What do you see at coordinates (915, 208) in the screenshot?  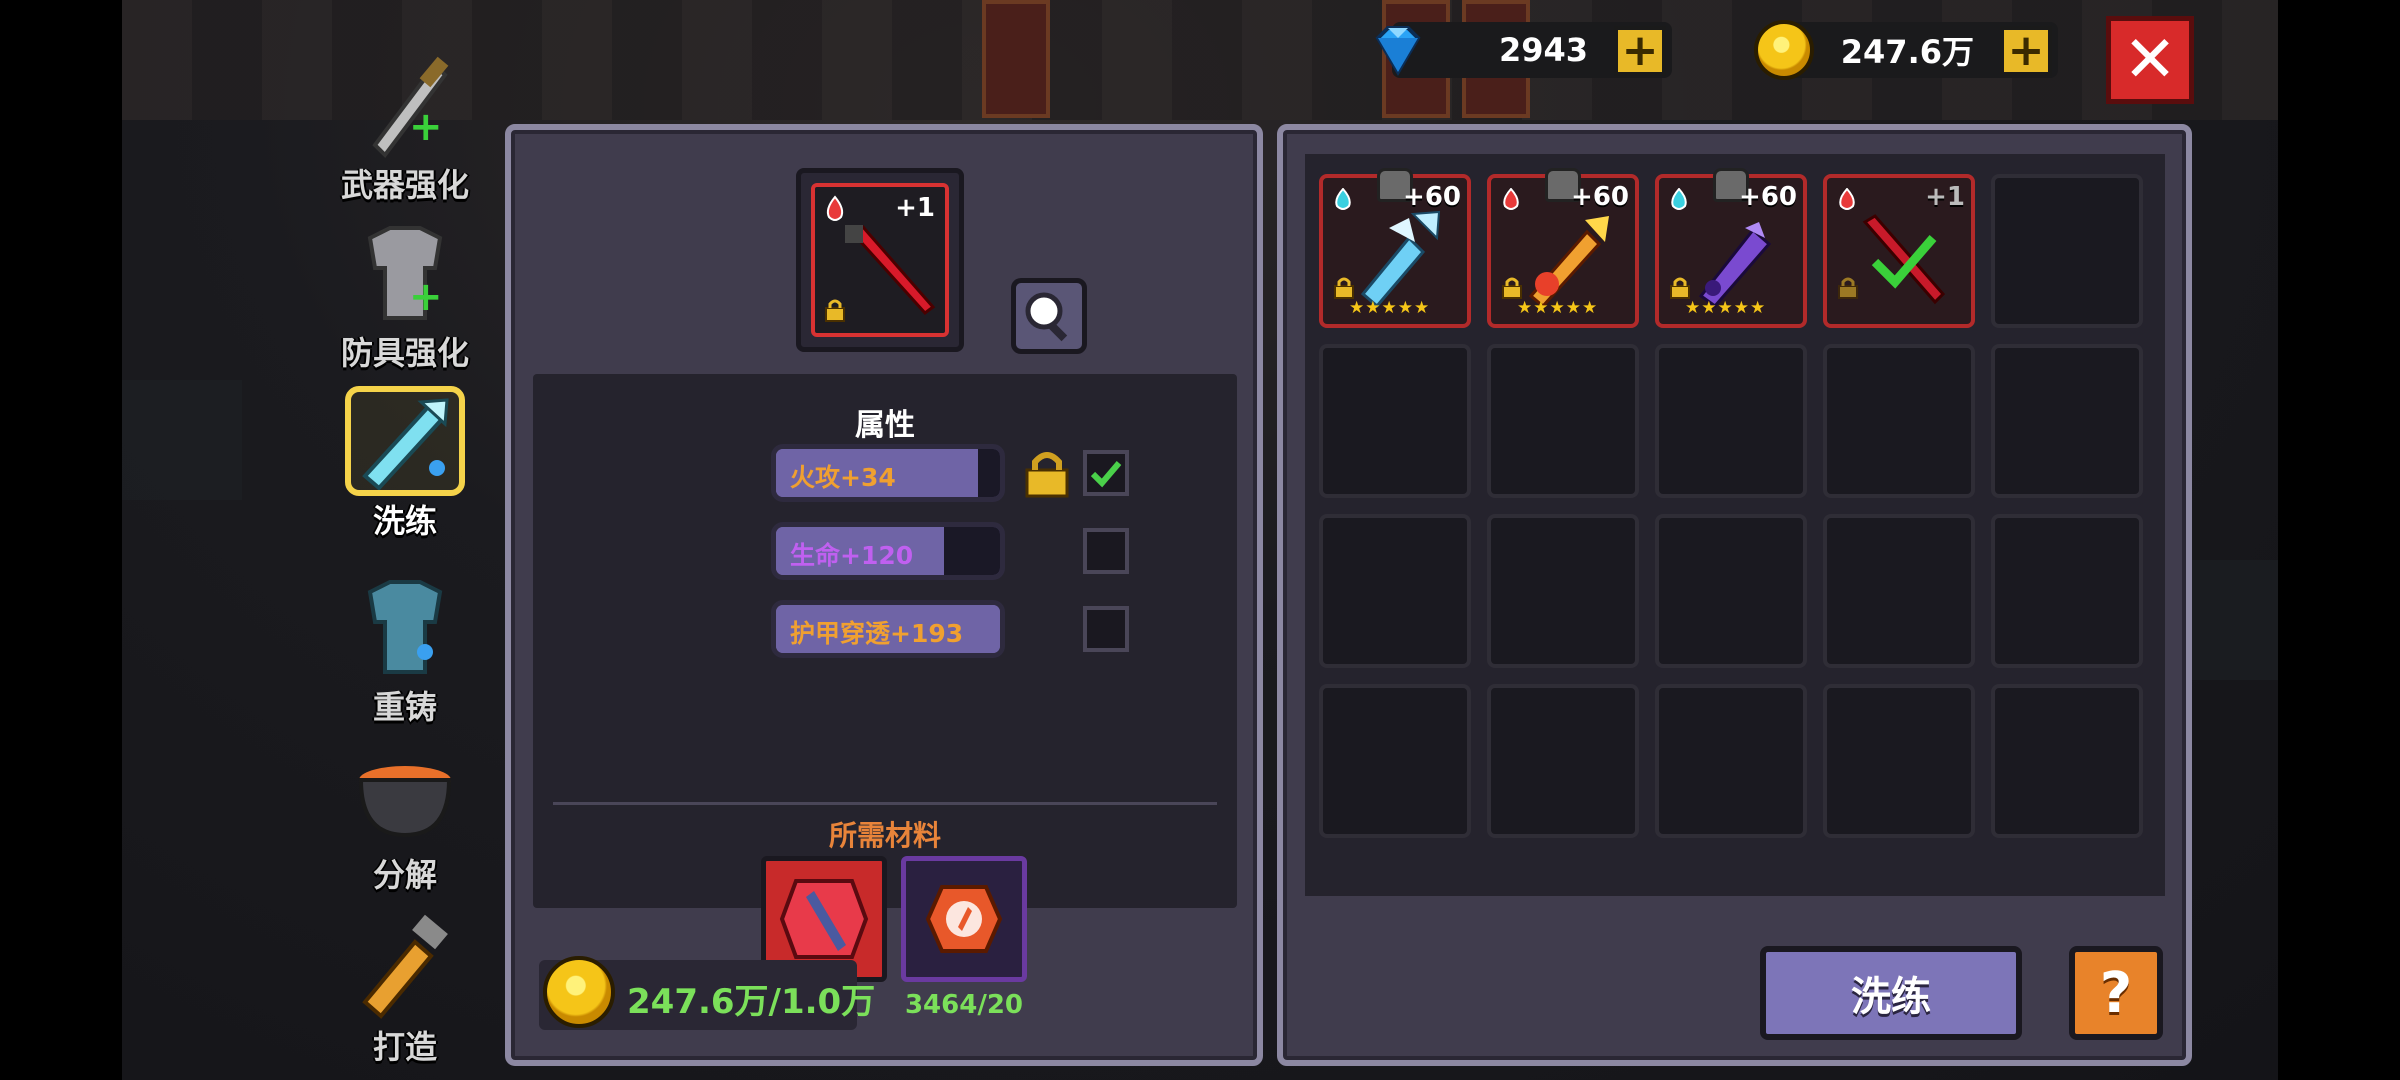 I see `weapon-level-badge: +1` at bounding box center [915, 208].